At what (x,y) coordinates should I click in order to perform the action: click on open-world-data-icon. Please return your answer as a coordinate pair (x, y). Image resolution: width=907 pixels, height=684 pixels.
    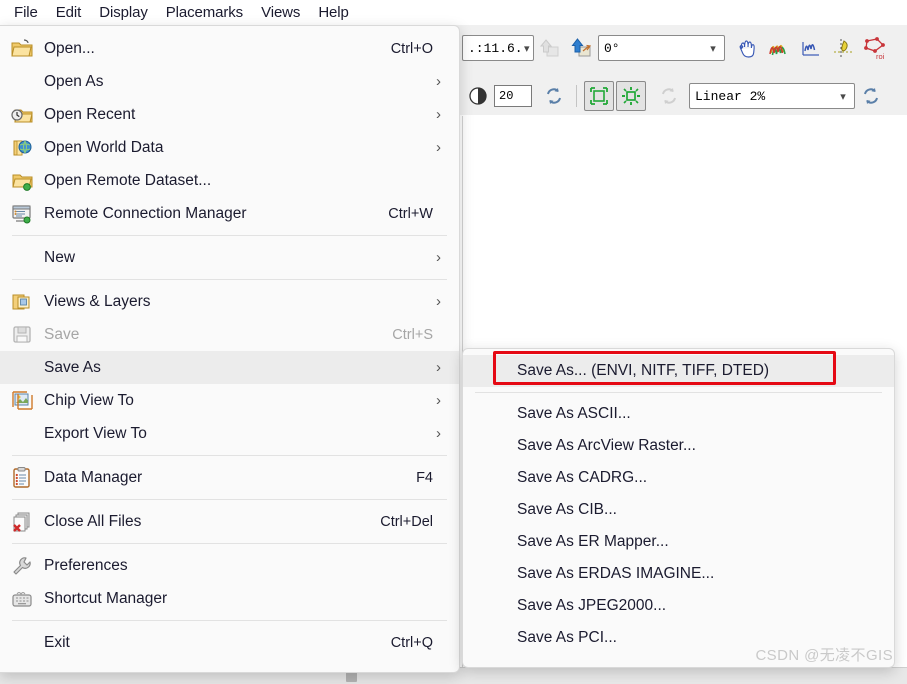
    Looking at the image, I should click on (22, 148).